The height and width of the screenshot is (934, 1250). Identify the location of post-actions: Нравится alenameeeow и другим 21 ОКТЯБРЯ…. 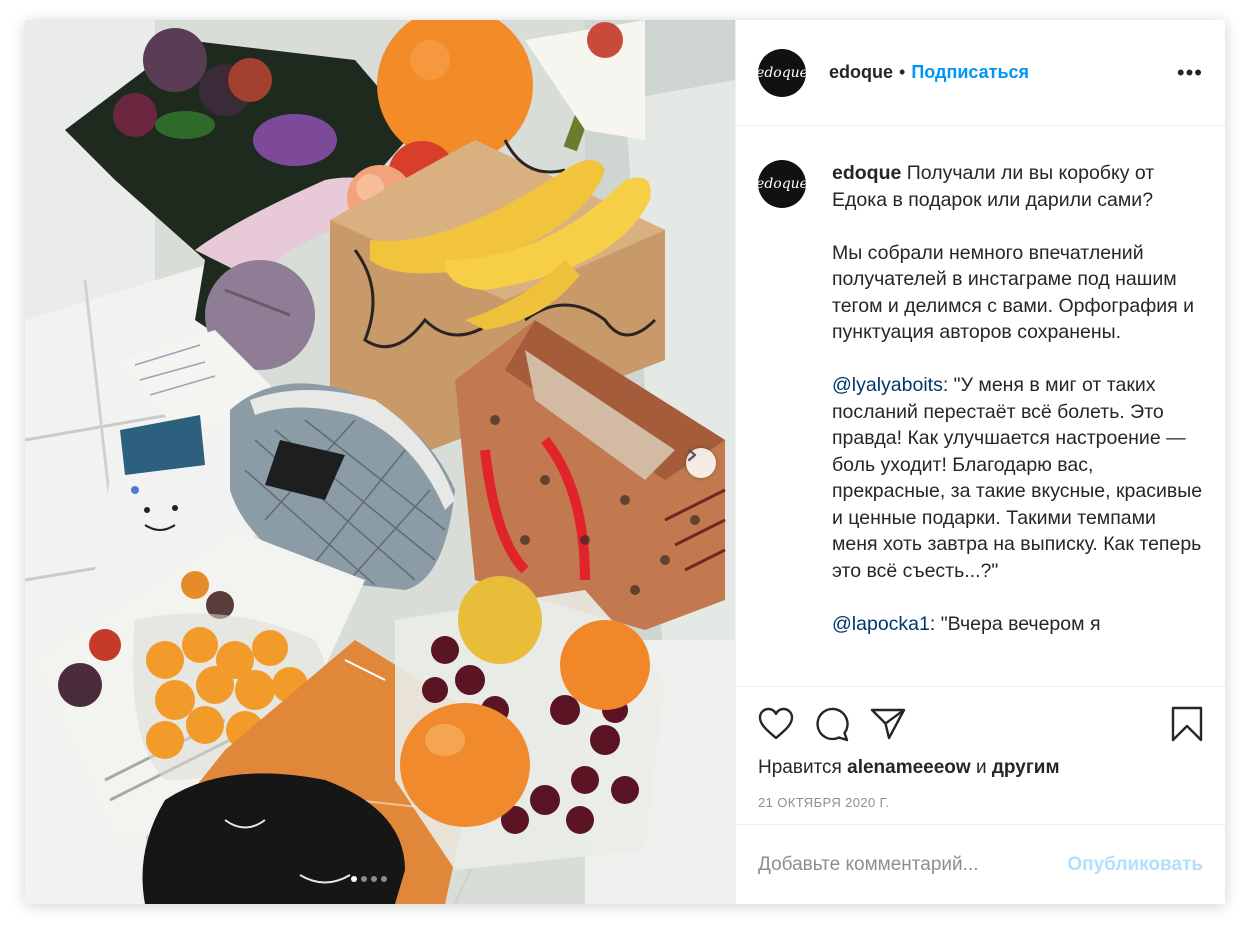
(980, 755).